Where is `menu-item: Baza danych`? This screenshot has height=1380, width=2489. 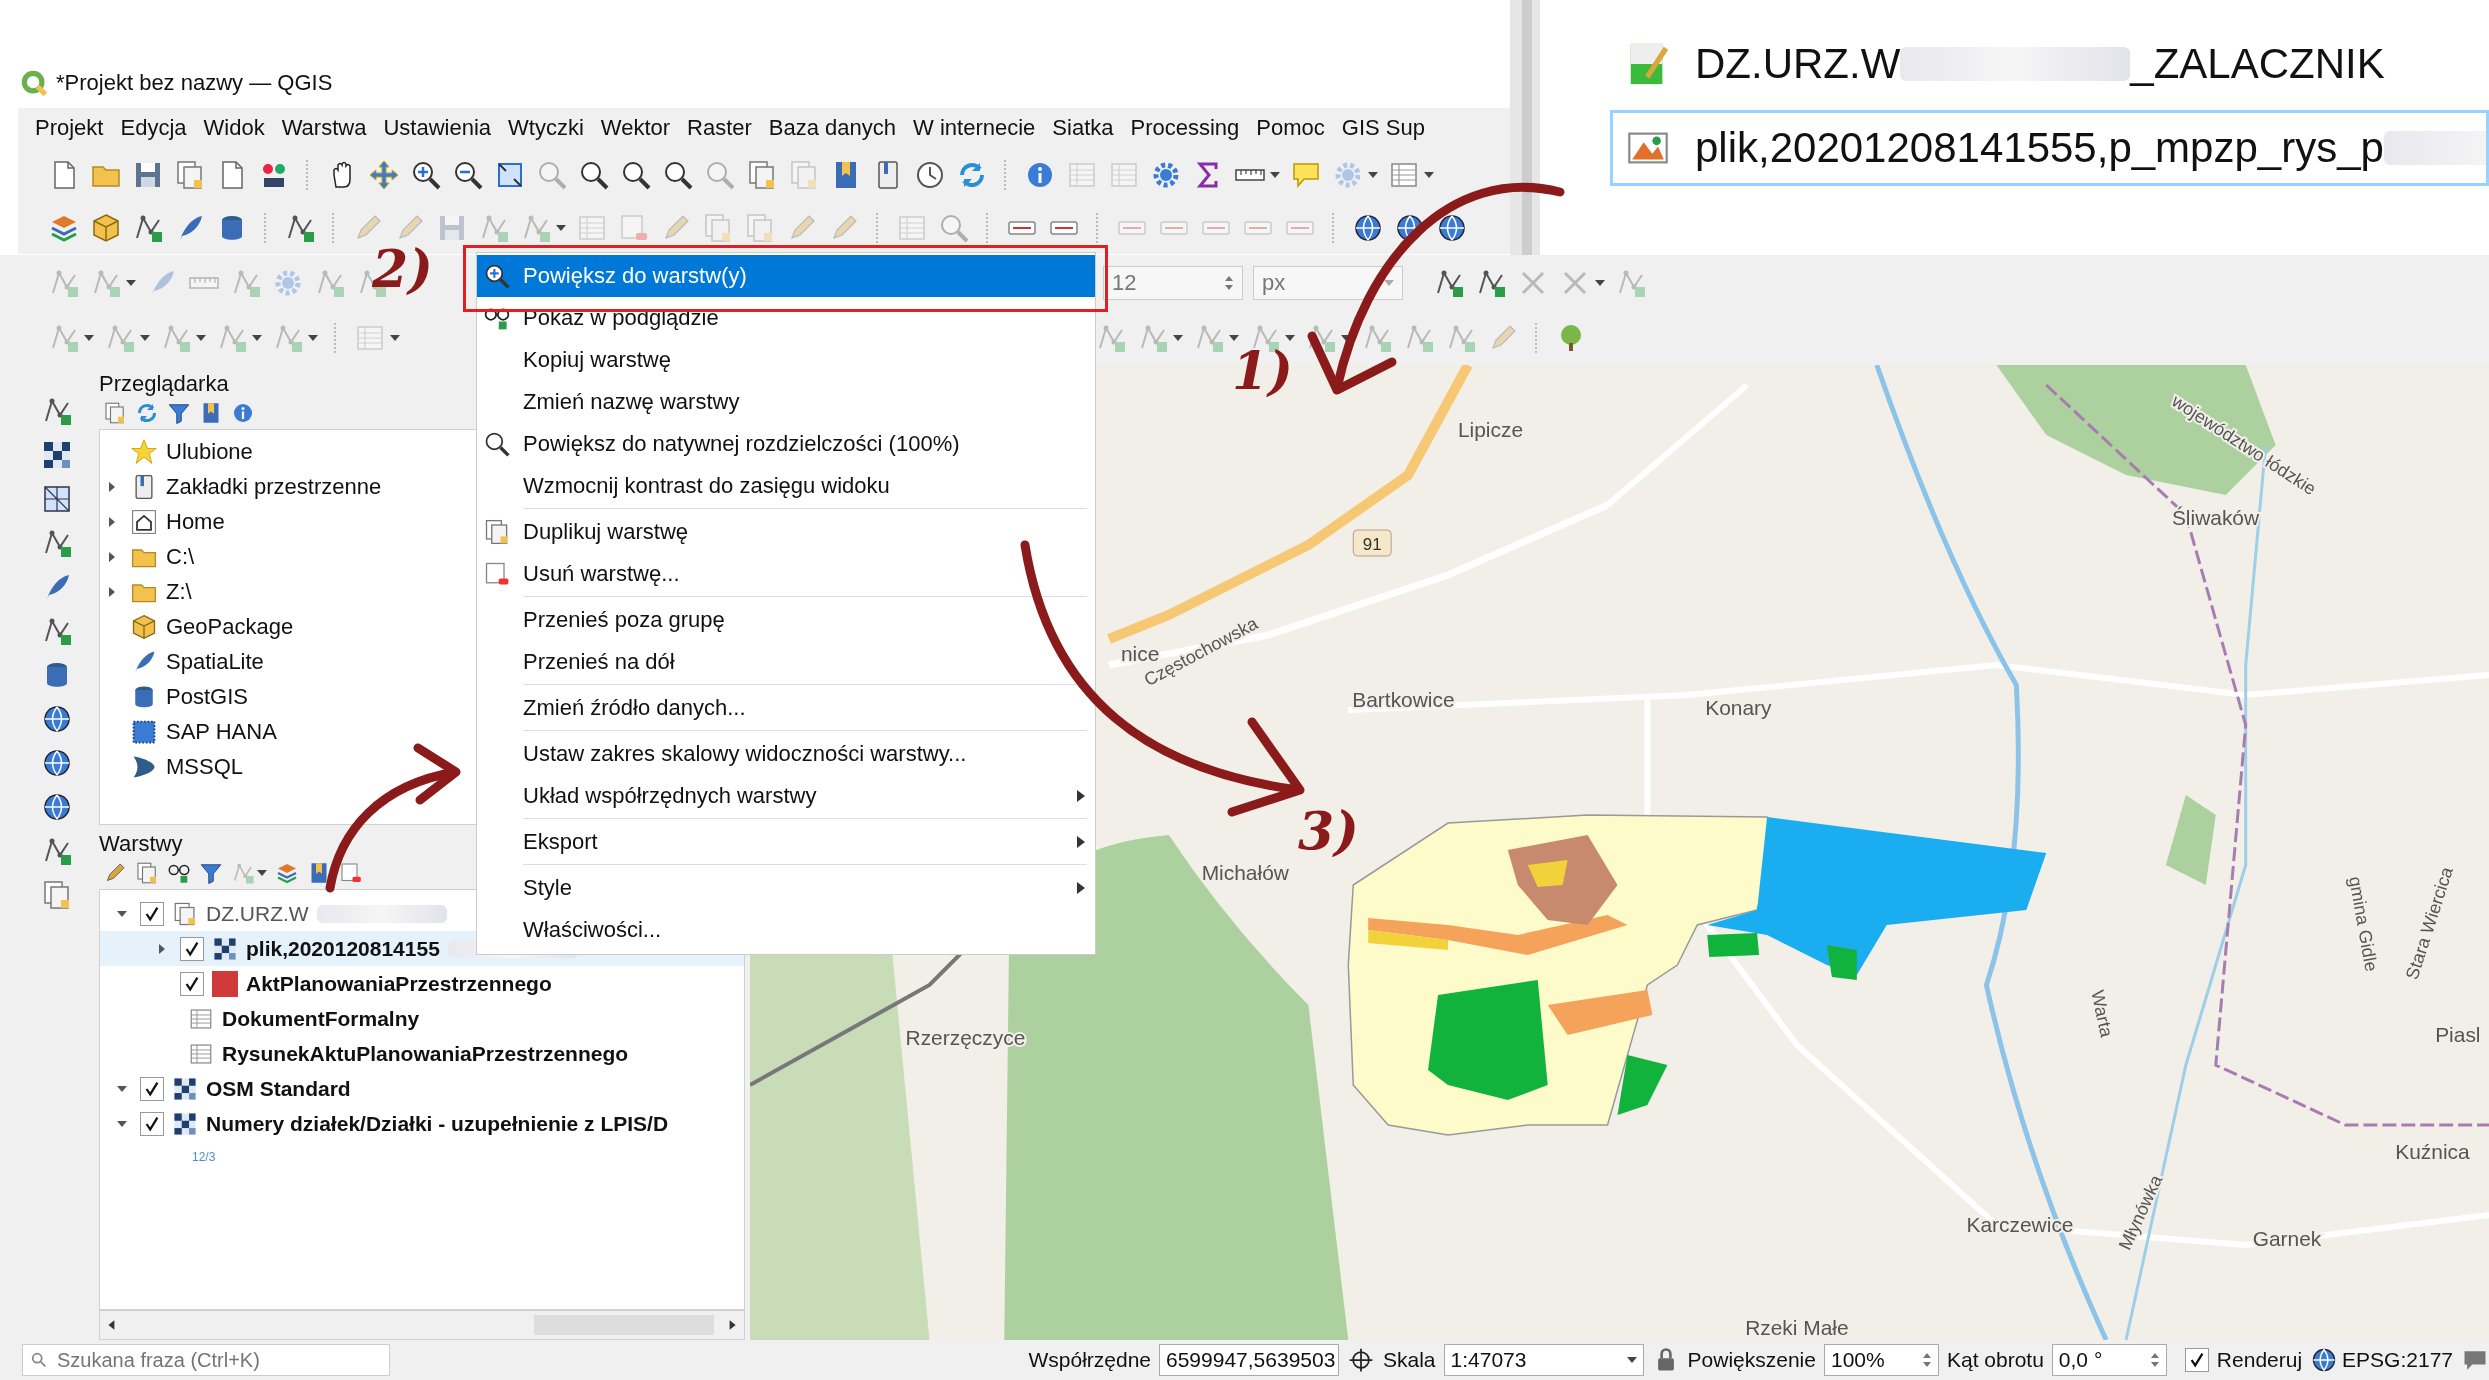 menu-item: Baza danych is located at coordinates (832, 128).